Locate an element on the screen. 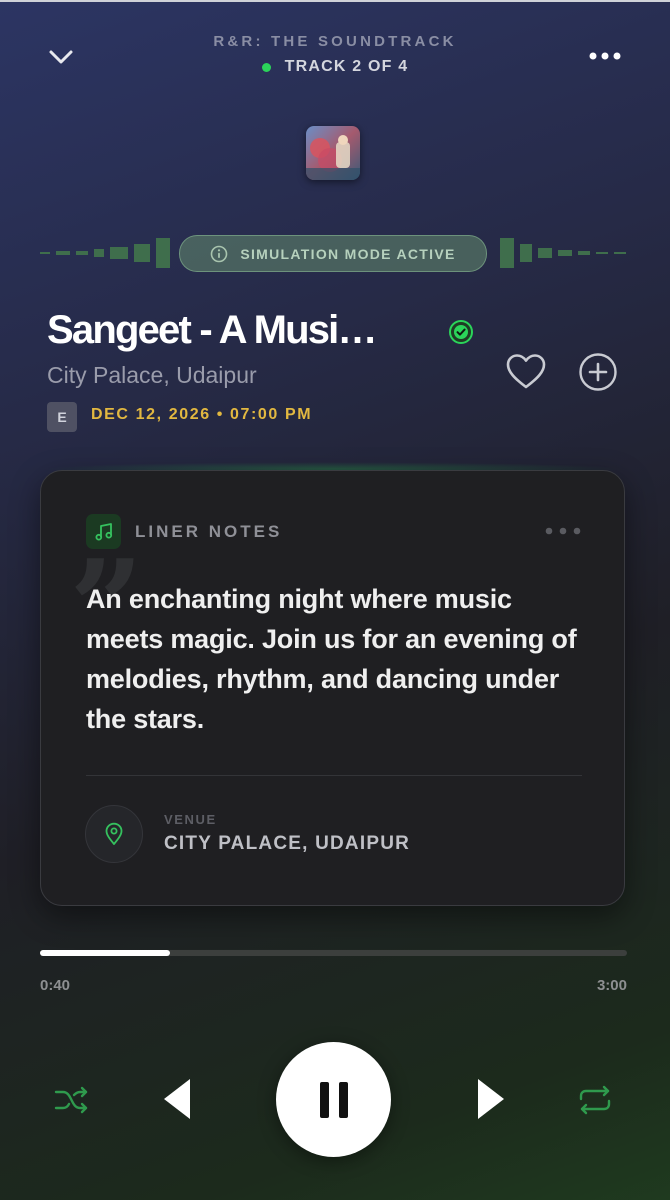 Image resolution: width=670 pixels, height=1200 pixels. repeat-button is located at coordinates (595, 1100).